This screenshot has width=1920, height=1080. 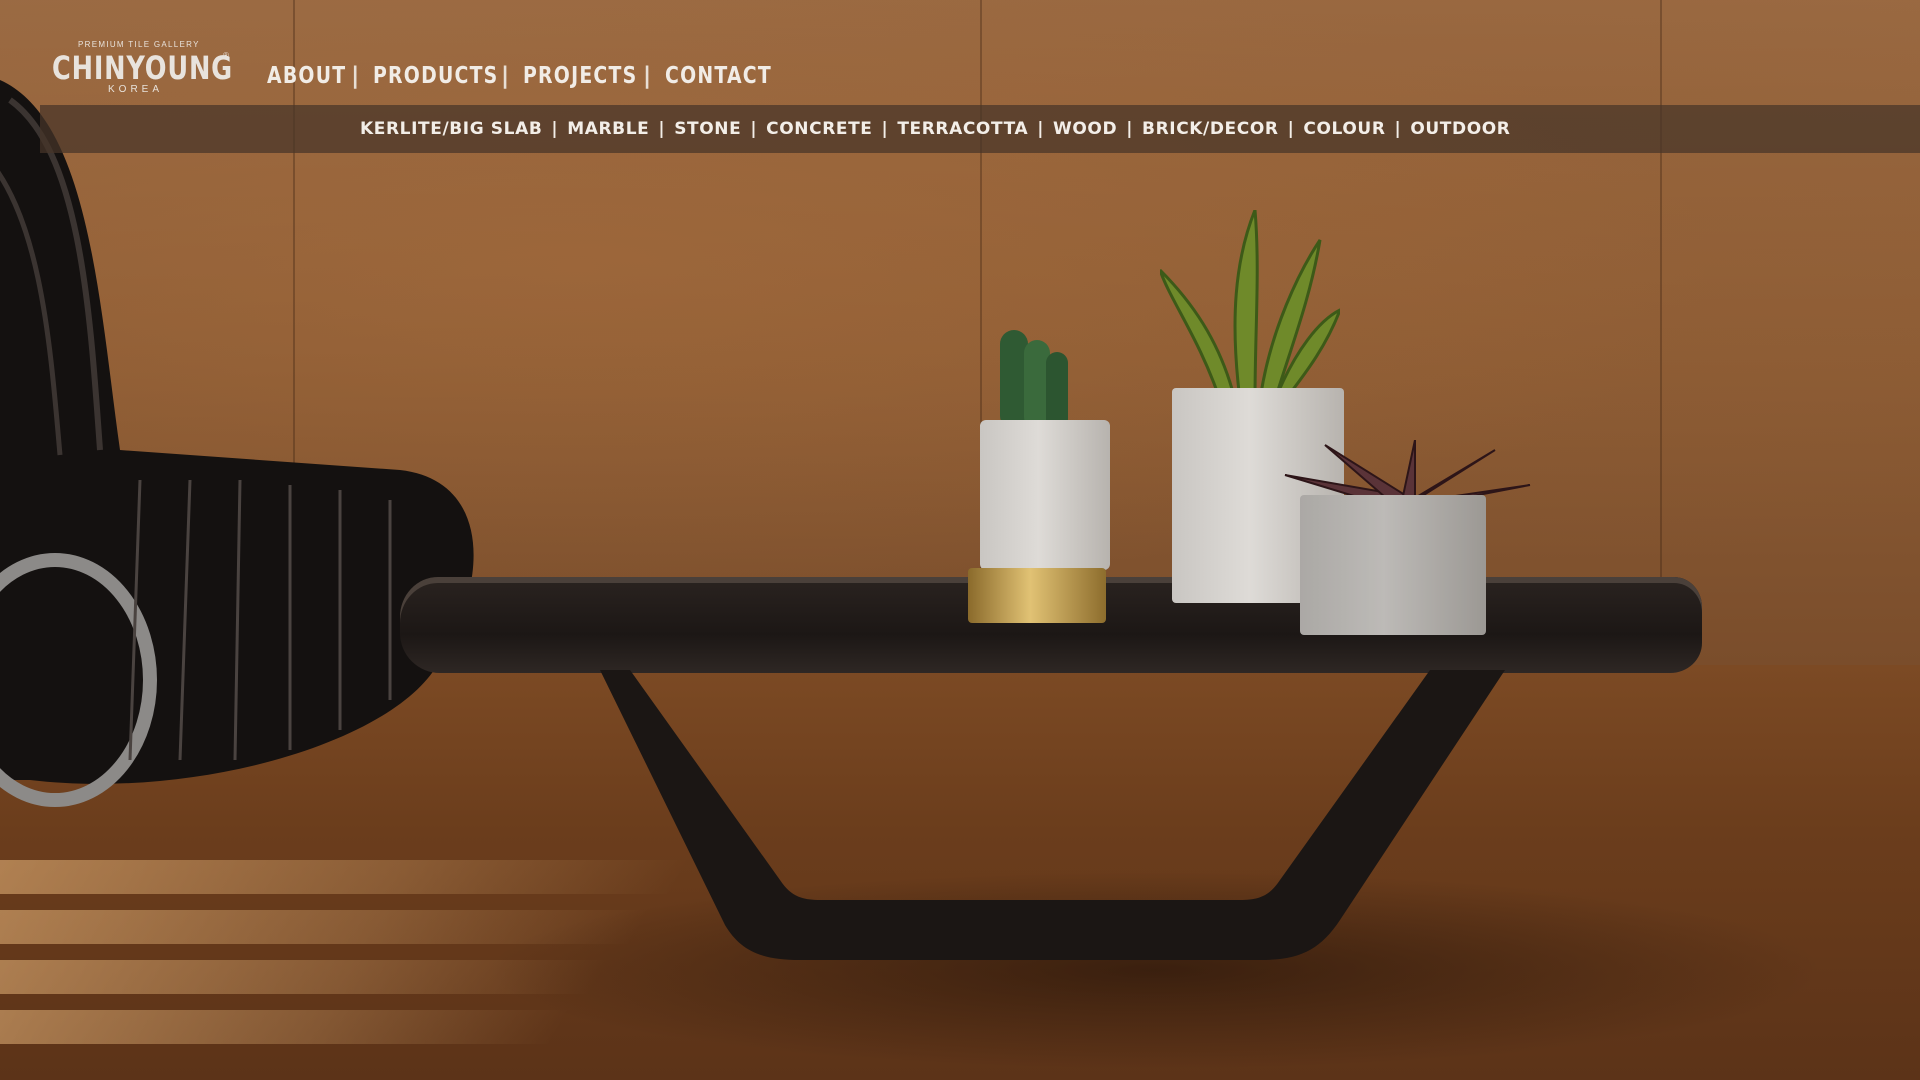 I want to click on logo-wordmark: CHINYOUNG, so click(x=142, y=68).